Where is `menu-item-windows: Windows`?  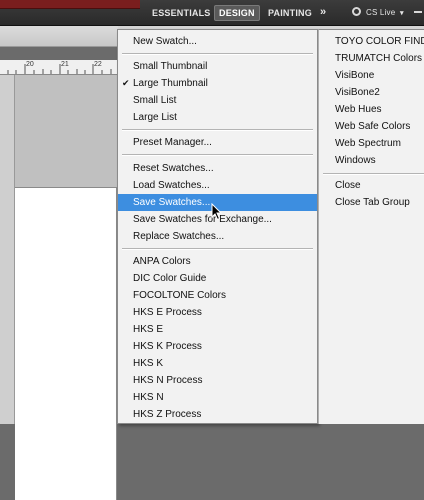
menu-item-windows: Windows is located at coordinates (371, 160).